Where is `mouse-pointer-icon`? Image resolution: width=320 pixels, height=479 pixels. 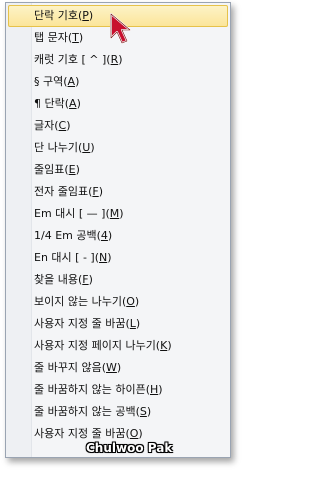 mouse-pointer-icon is located at coordinates (120, 28).